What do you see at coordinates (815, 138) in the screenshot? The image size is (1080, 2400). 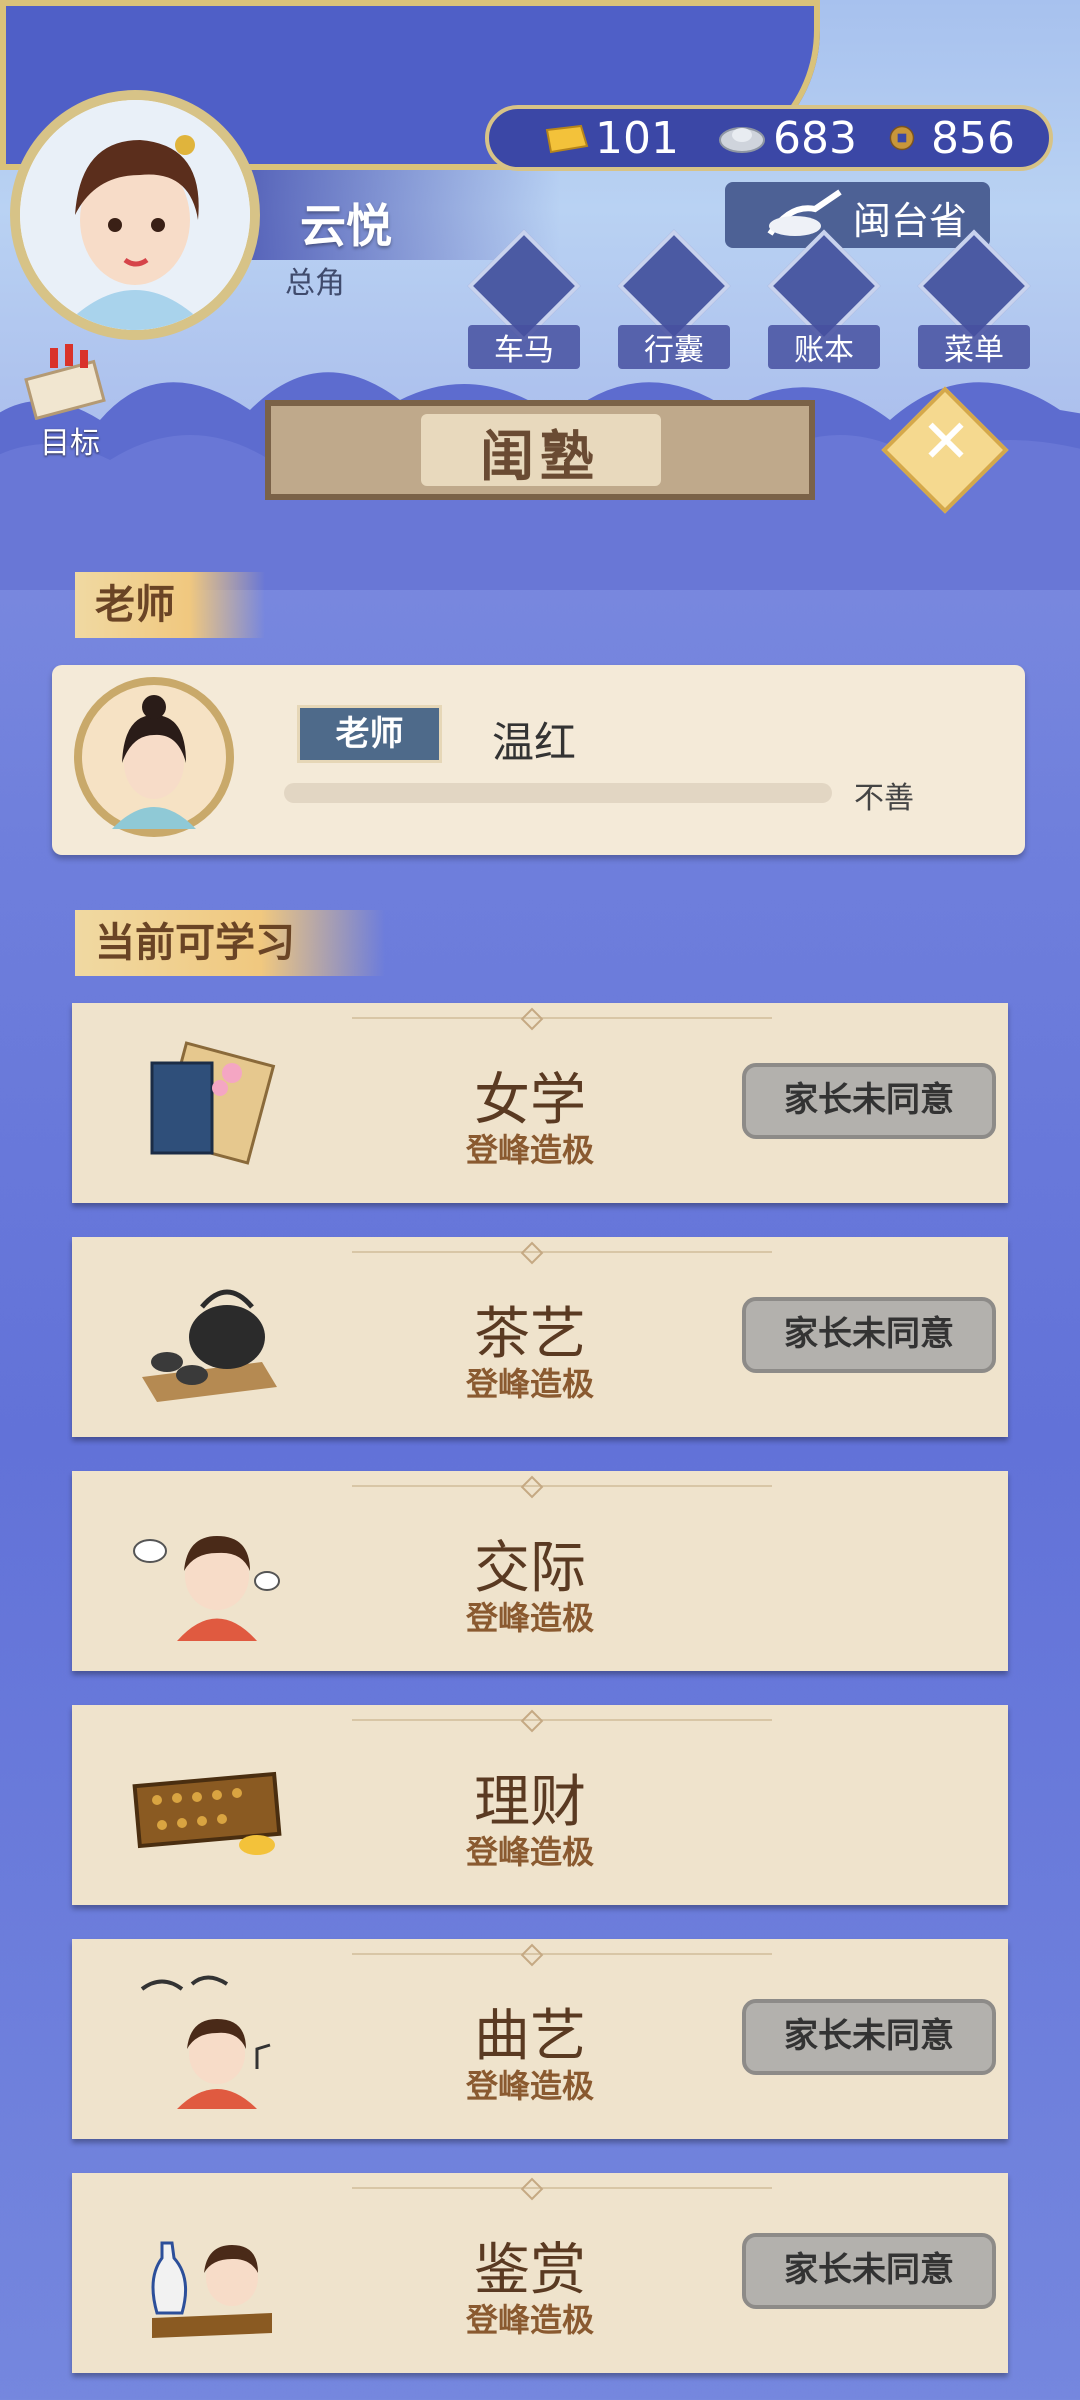 I see `silver-amount: 683` at bounding box center [815, 138].